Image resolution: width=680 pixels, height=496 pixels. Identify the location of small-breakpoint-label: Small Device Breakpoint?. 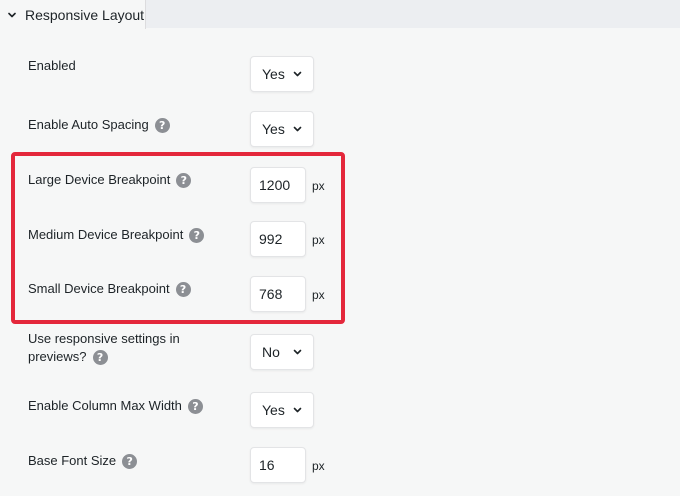
(109, 289).